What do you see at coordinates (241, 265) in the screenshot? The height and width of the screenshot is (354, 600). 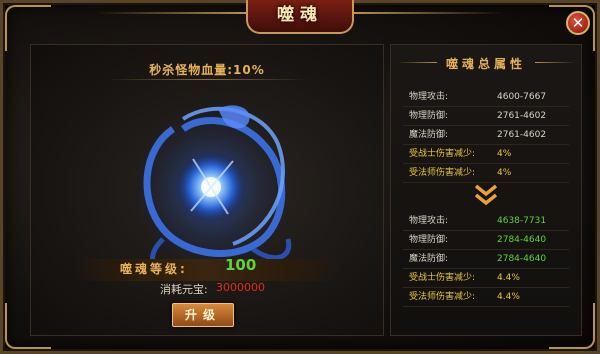 I see `soul-level-value: 100` at bounding box center [241, 265].